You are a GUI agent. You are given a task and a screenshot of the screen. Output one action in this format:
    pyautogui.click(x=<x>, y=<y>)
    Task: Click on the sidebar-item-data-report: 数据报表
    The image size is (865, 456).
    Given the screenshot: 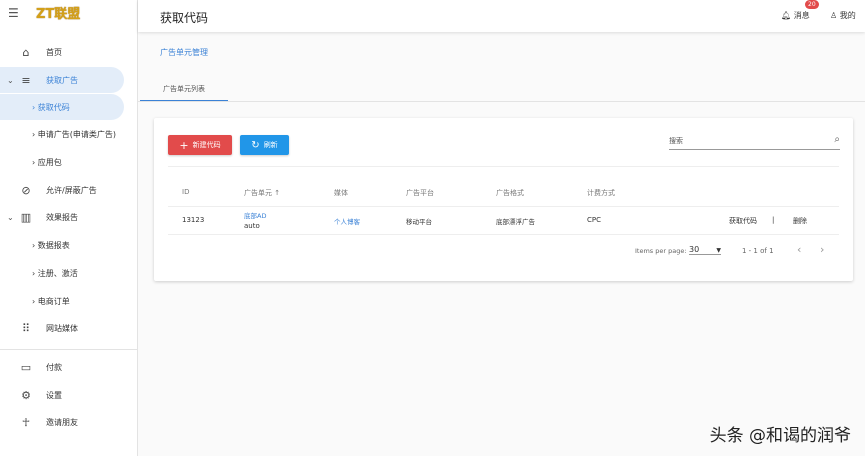 What is the action you would take?
    pyautogui.click(x=62, y=245)
    